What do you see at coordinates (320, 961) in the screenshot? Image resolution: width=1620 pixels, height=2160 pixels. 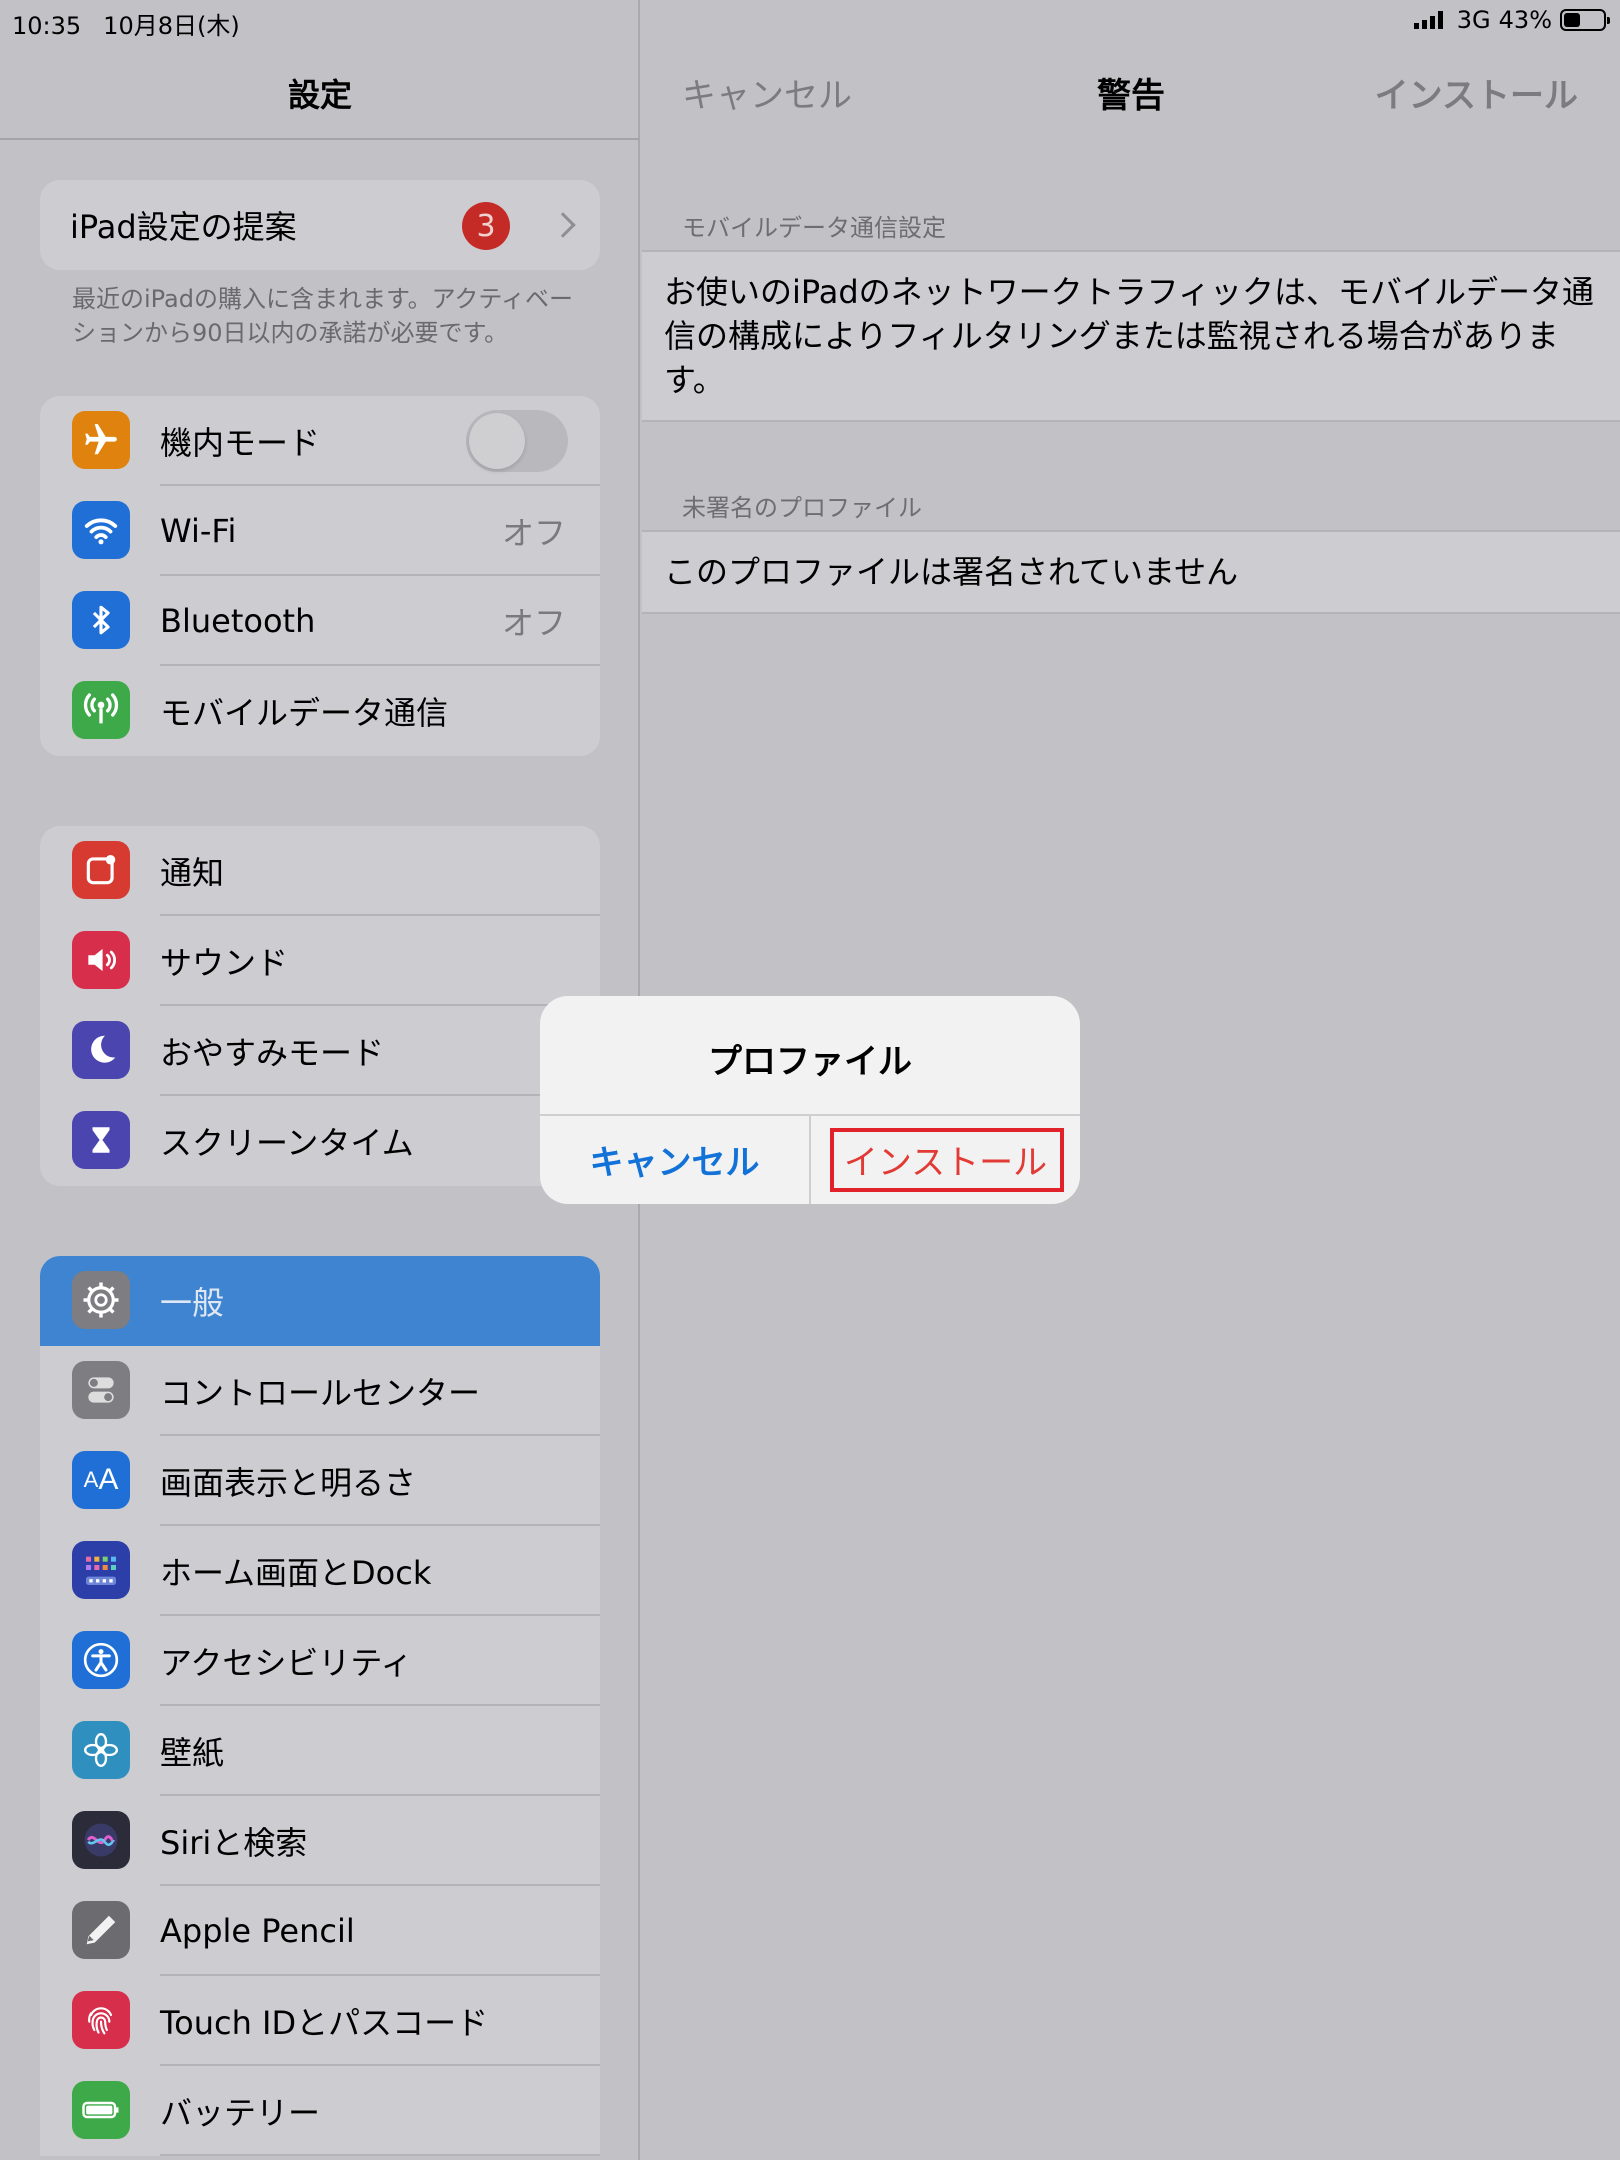 I see `sidebar-item-sounds: サウンド` at bounding box center [320, 961].